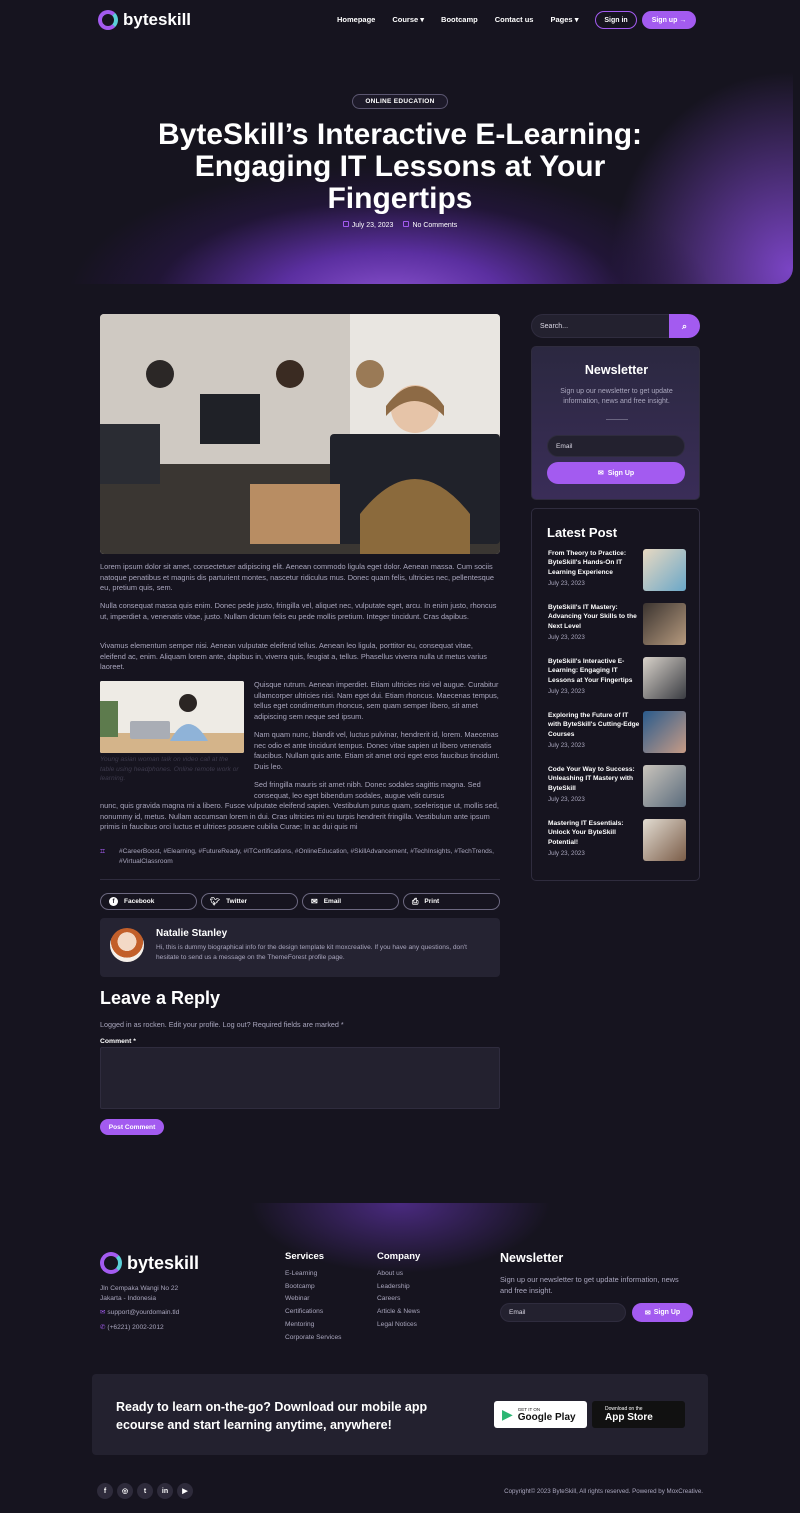  Describe the element at coordinates (127, 945) in the screenshot. I see `avatar` at that location.